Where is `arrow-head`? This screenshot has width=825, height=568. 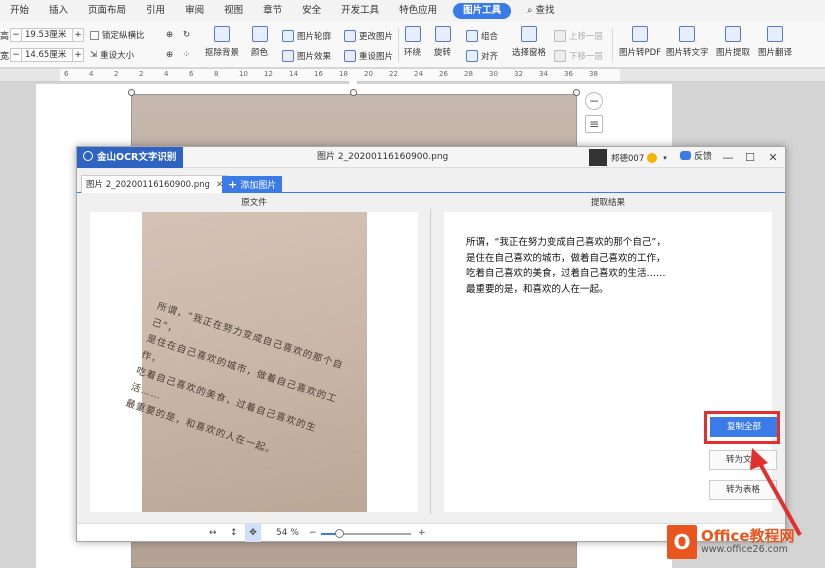
arrow-head is located at coordinates (759, 459).